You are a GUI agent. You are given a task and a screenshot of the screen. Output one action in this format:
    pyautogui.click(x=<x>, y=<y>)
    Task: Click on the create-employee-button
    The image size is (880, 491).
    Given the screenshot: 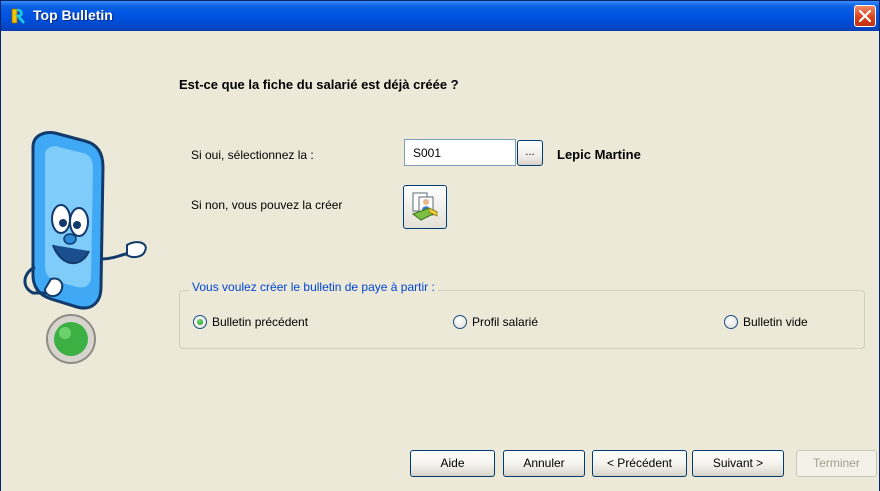 What is the action you would take?
    pyautogui.click(x=425, y=207)
    